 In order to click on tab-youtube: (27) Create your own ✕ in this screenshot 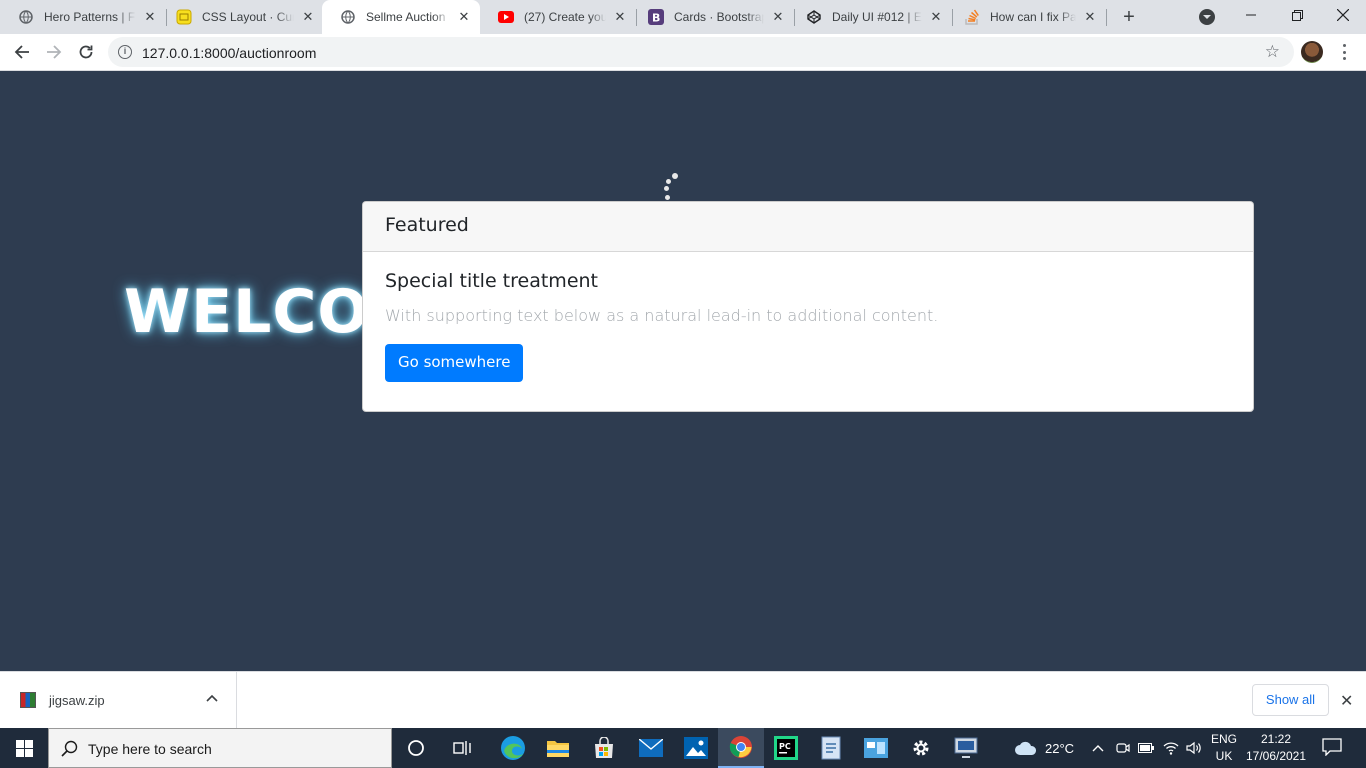, I will do `click(558, 17)`.